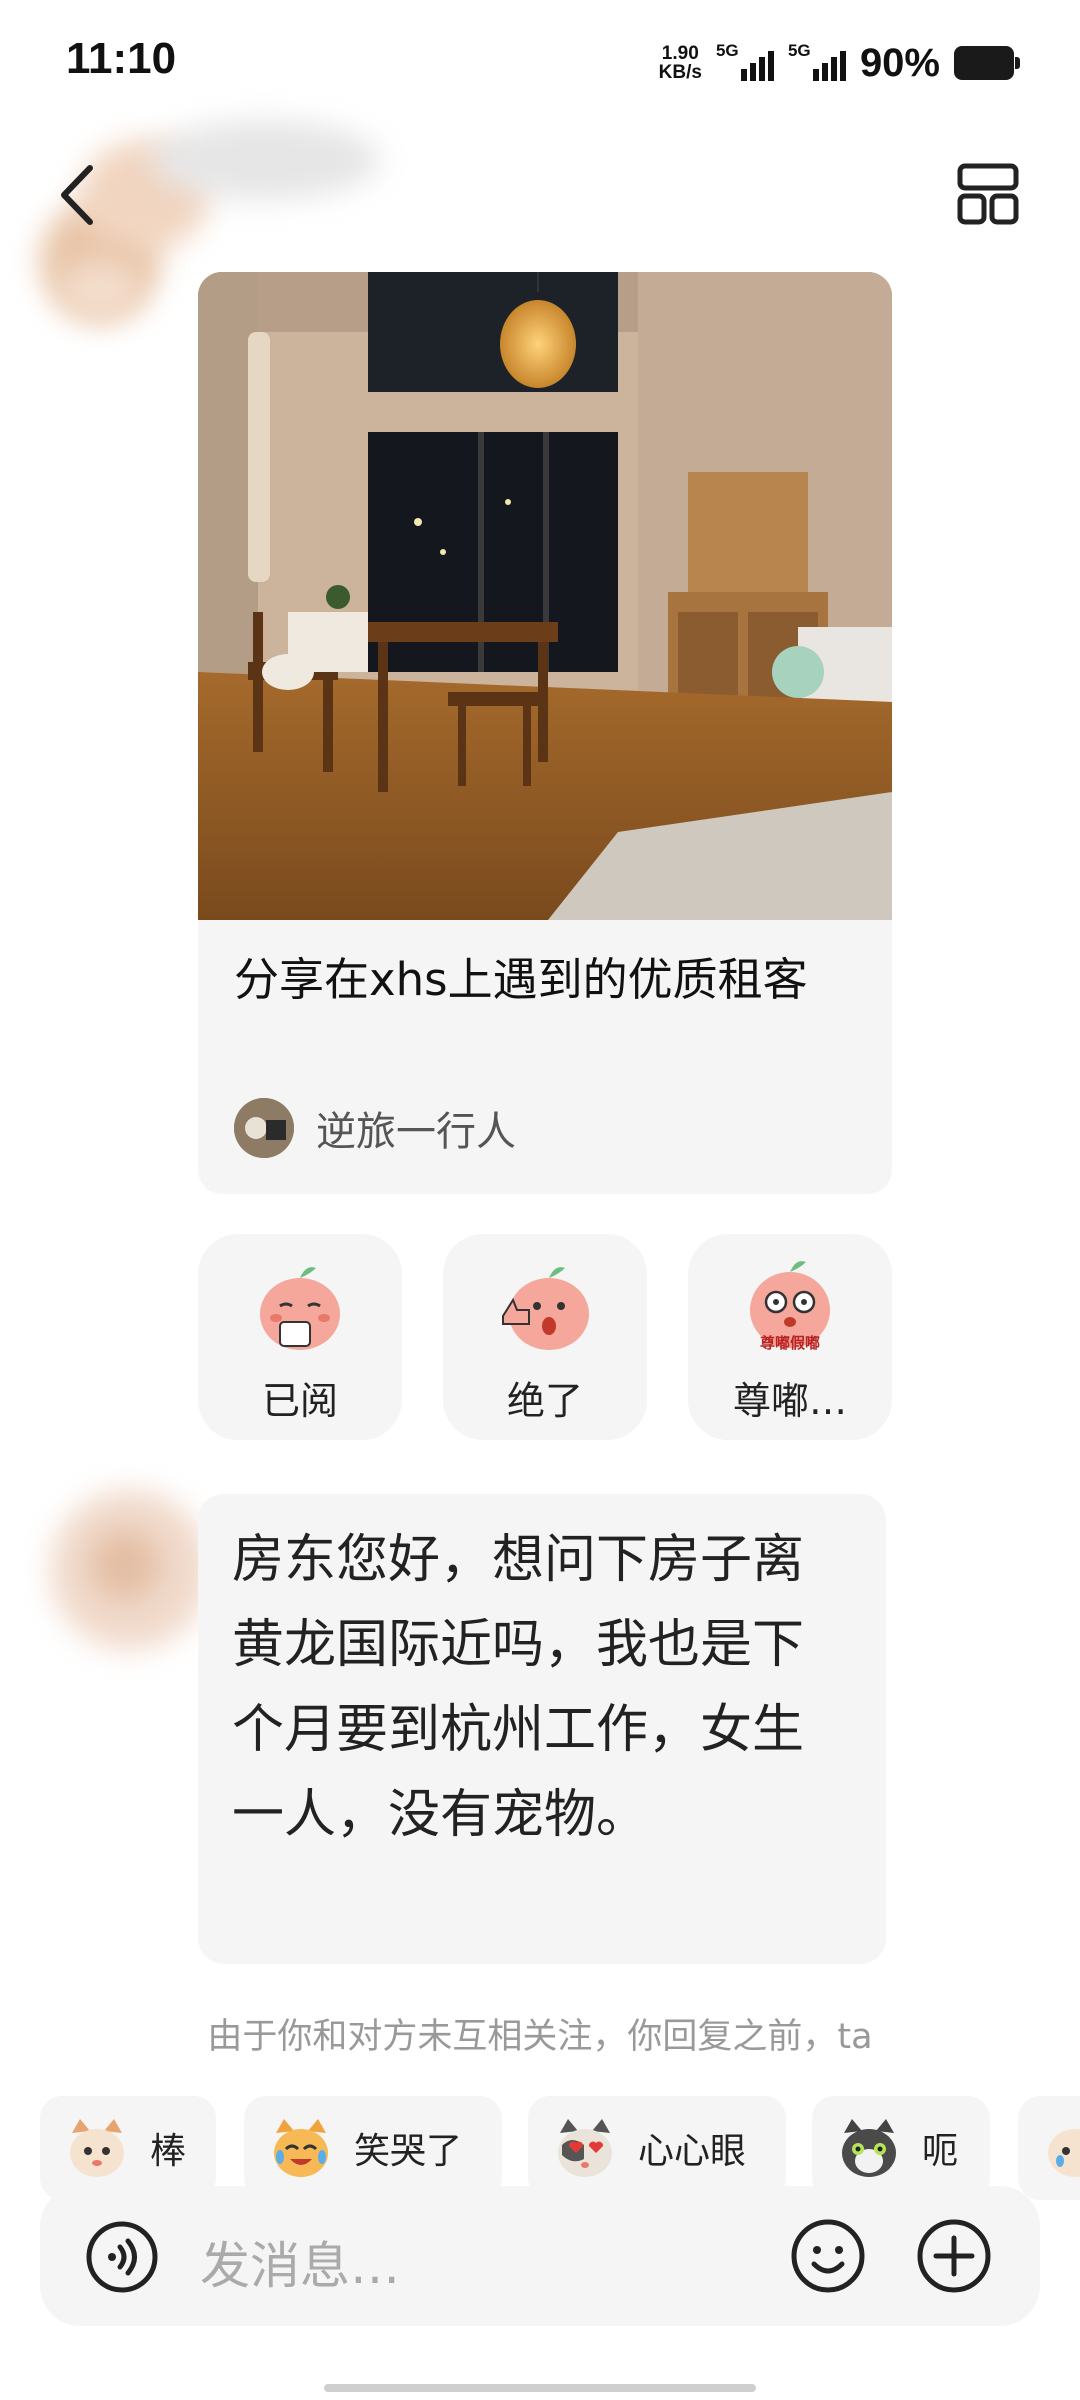 This screenshot has height=2400, width=1080. I want to click on sticker-chip-label: 呃, so click(940, 2151).